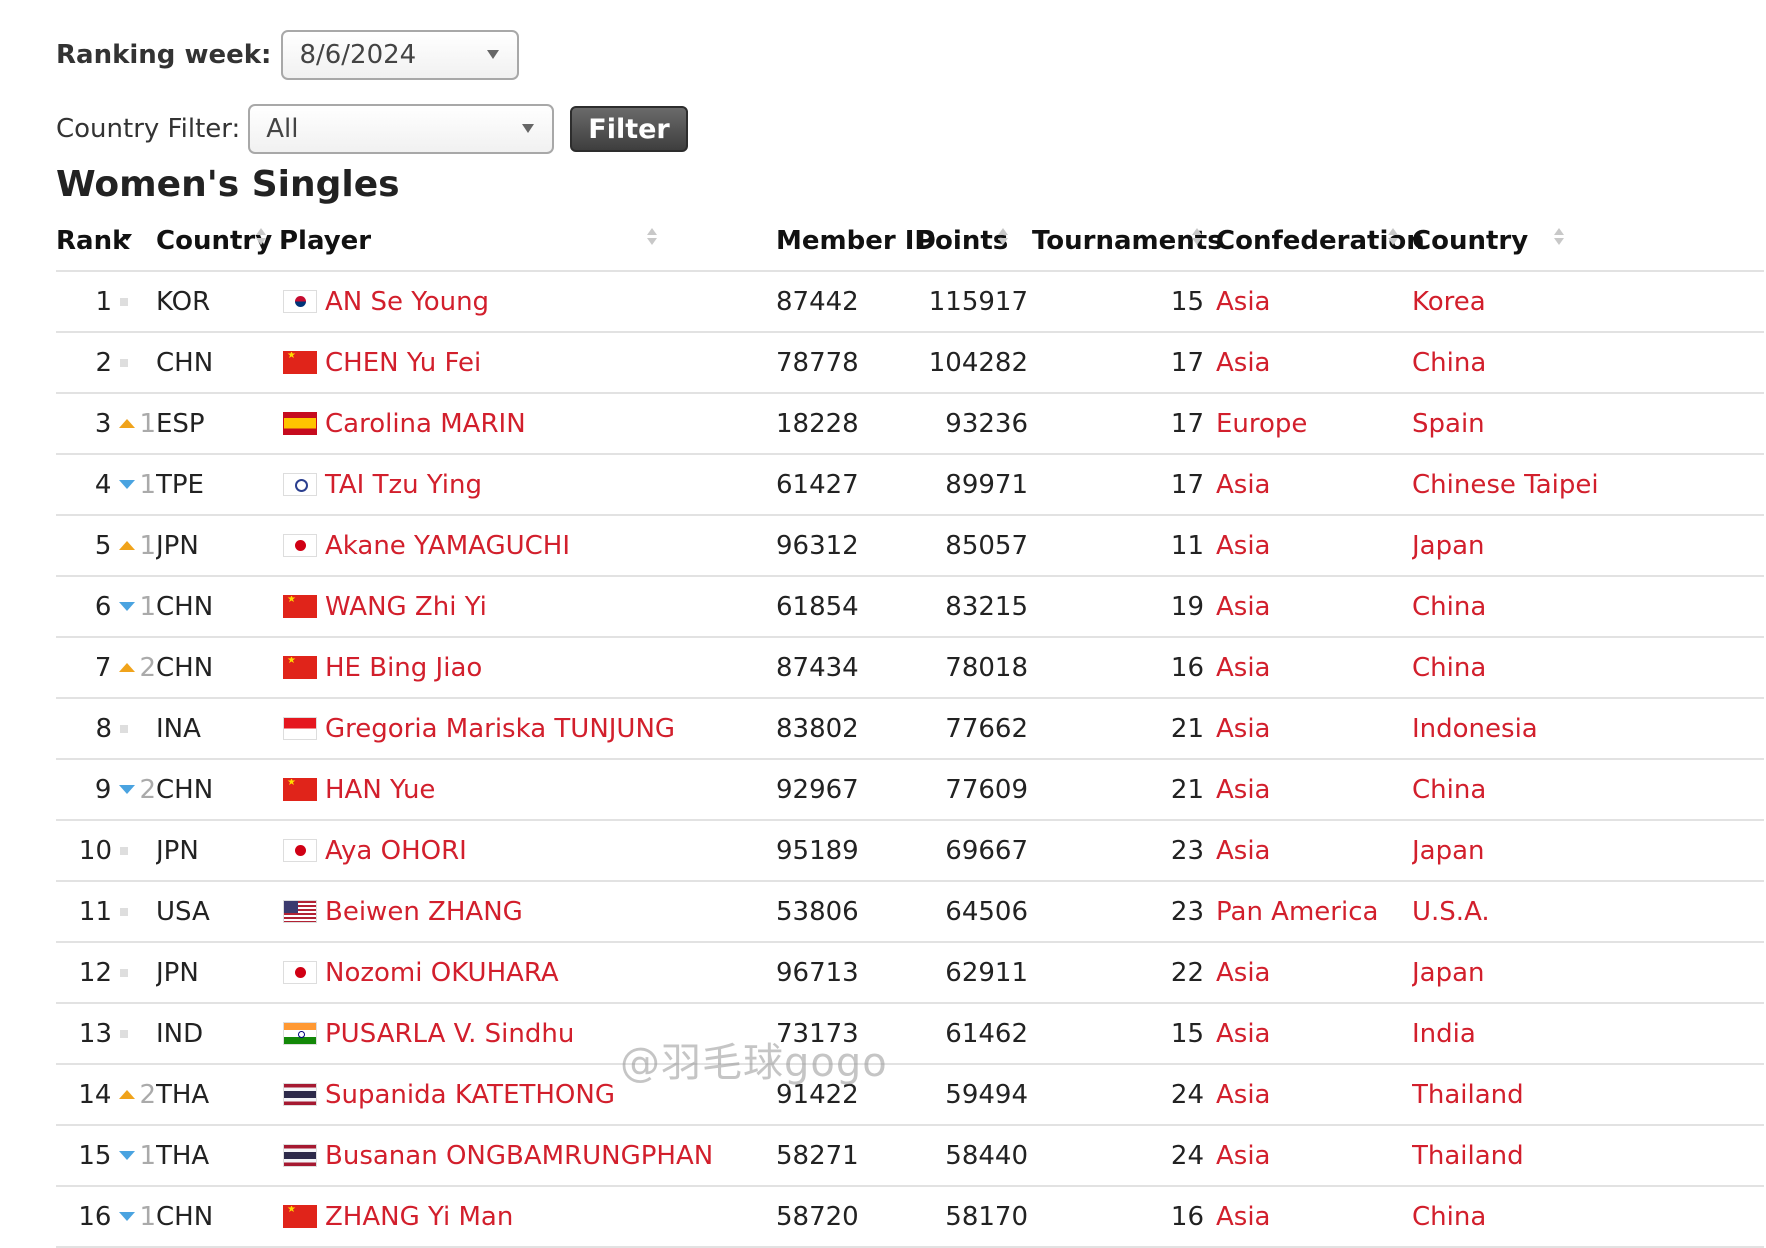 The width and height of the screenshot is (1766, 1248). Describe the element at coordinates (1448, 424) in the screenshot. I see `country-link: Spain` at that location.